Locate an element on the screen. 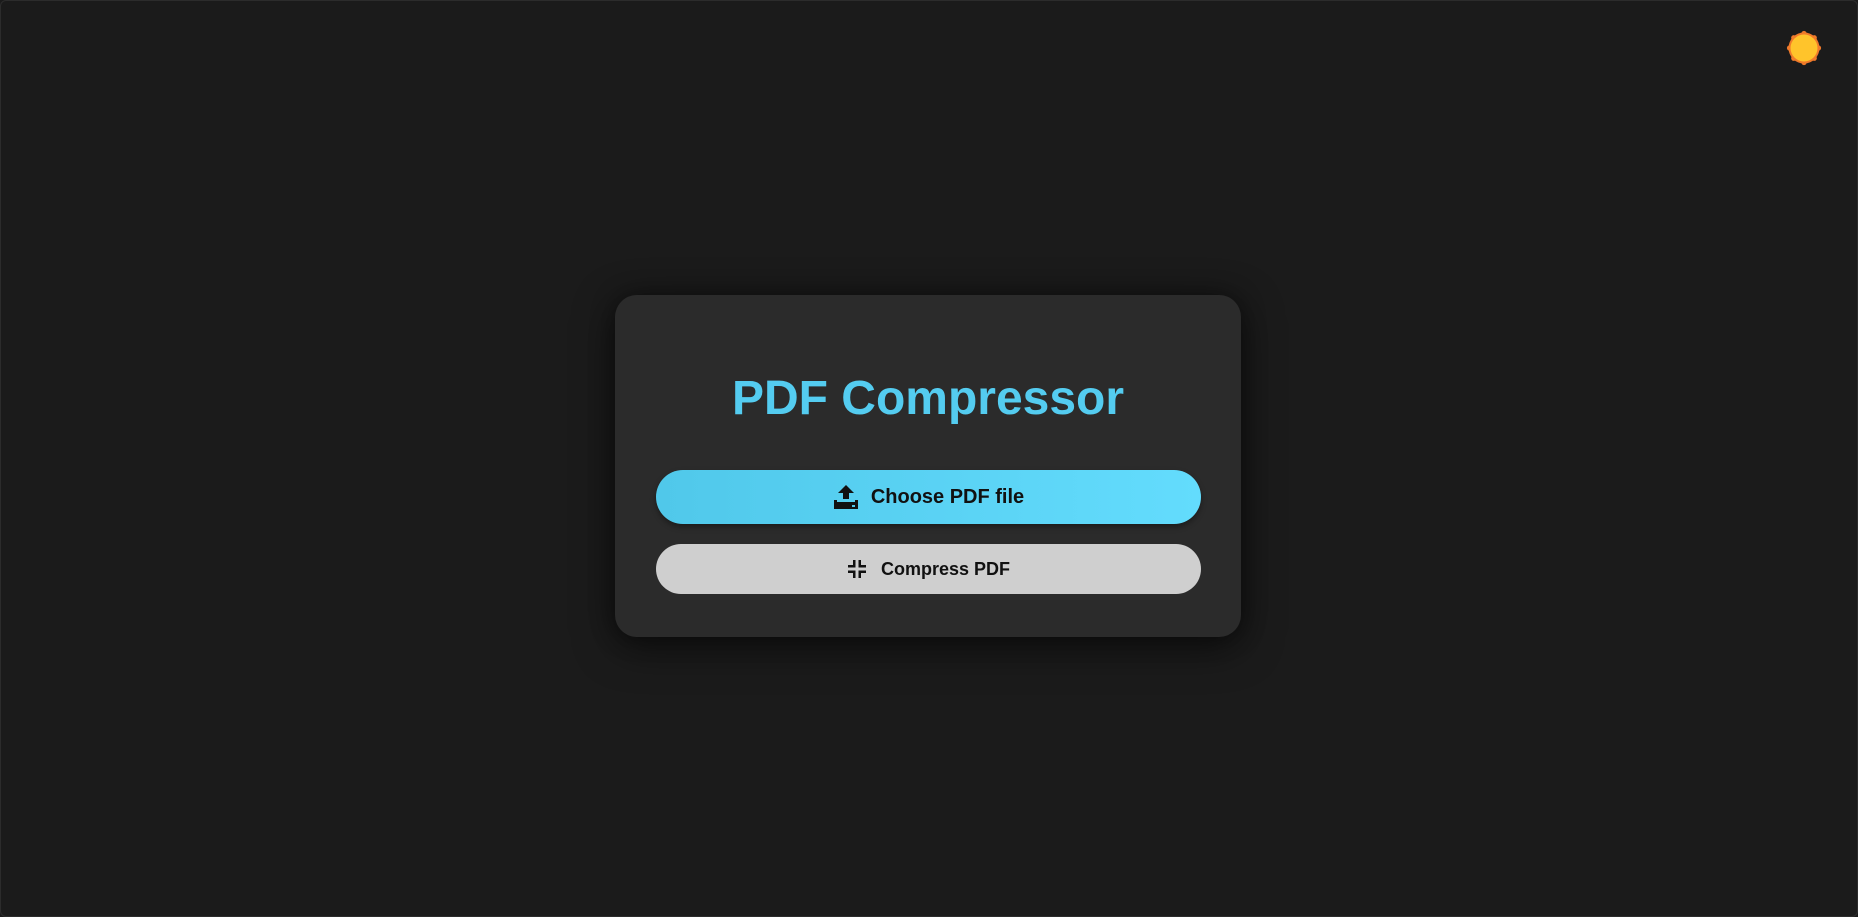  compress-pdf-button: Compress PDF is located at coordinates (928, 569).